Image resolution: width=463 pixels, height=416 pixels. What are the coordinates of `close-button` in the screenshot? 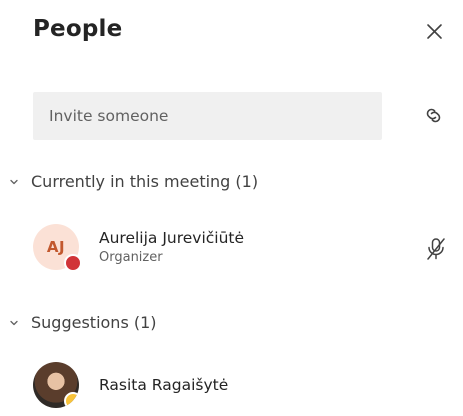 It's located at (435, 32).